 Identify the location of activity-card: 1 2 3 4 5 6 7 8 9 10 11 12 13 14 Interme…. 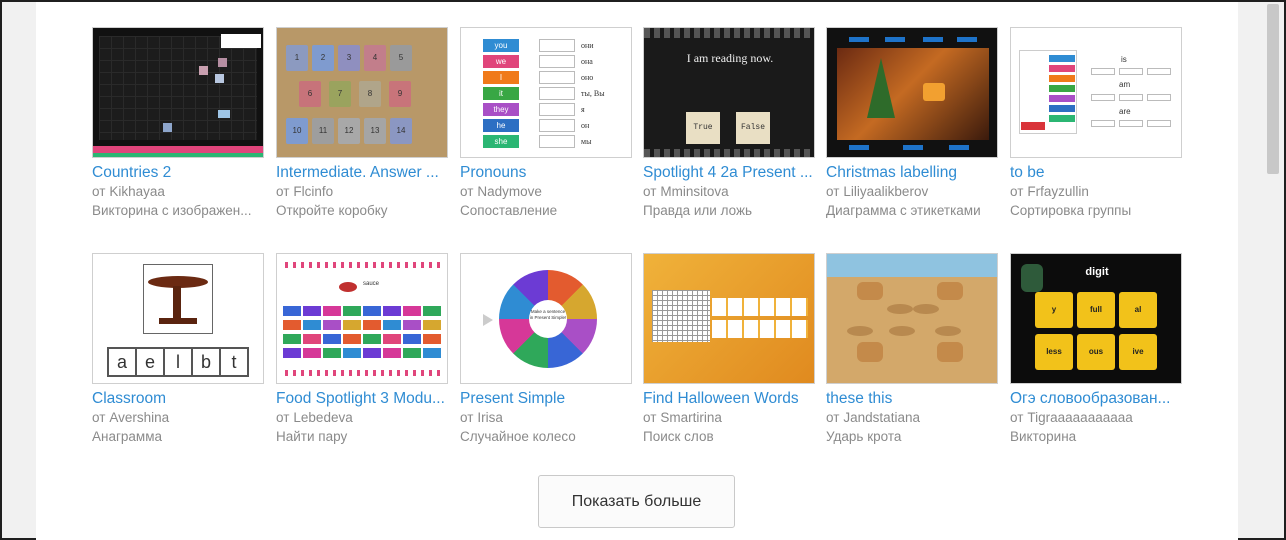
(362, 123).